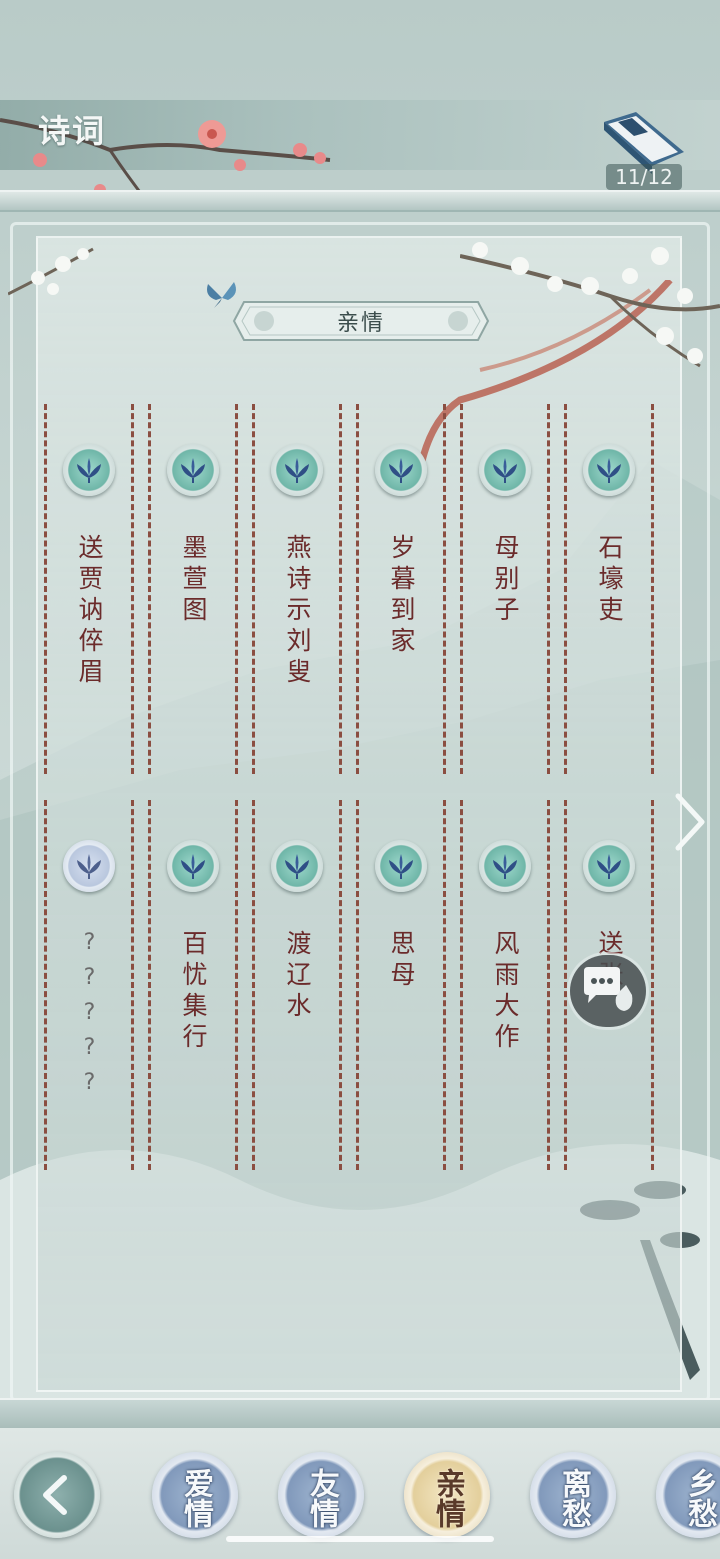 The height and width of the screenshot is (1559, 720). What do you see at coordinates (193, 580) in the screenshot?
I see `poem-title: 墨萱图` at bounding box center [193, 580].